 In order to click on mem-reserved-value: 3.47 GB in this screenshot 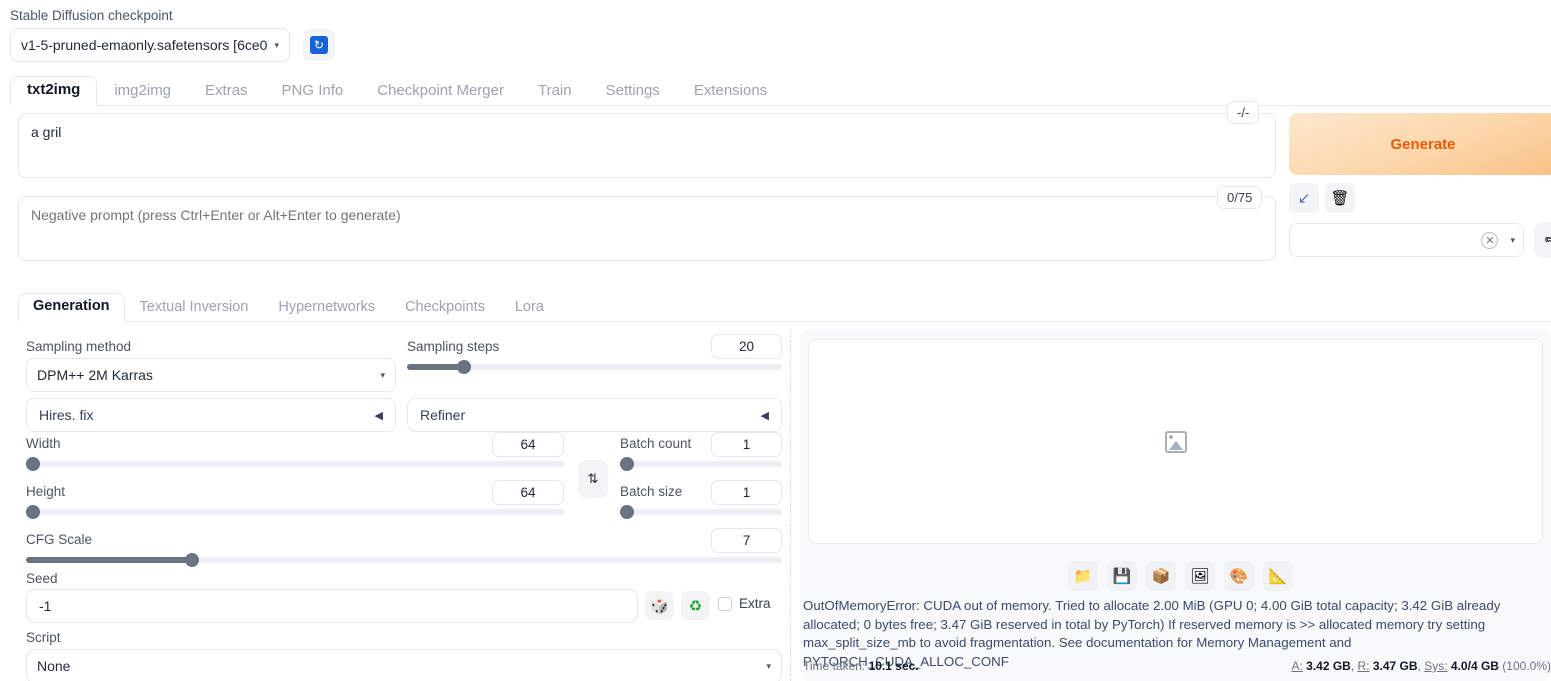, I will do `click(1395, 666)`.